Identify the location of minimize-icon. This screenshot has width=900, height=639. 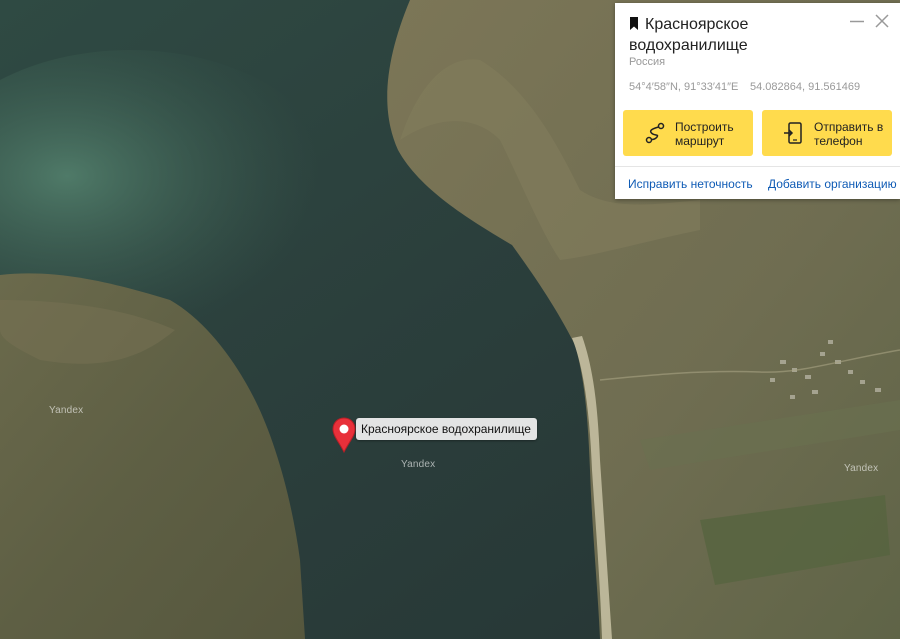
(857, 21).